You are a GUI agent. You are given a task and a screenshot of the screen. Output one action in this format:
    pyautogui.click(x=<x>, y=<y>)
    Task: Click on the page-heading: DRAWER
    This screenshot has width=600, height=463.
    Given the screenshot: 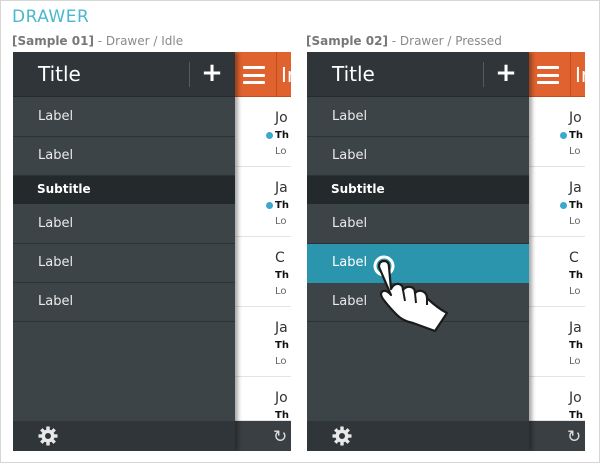 What is the action you would take?
    pyautogui.click(x=51, y=17)
    